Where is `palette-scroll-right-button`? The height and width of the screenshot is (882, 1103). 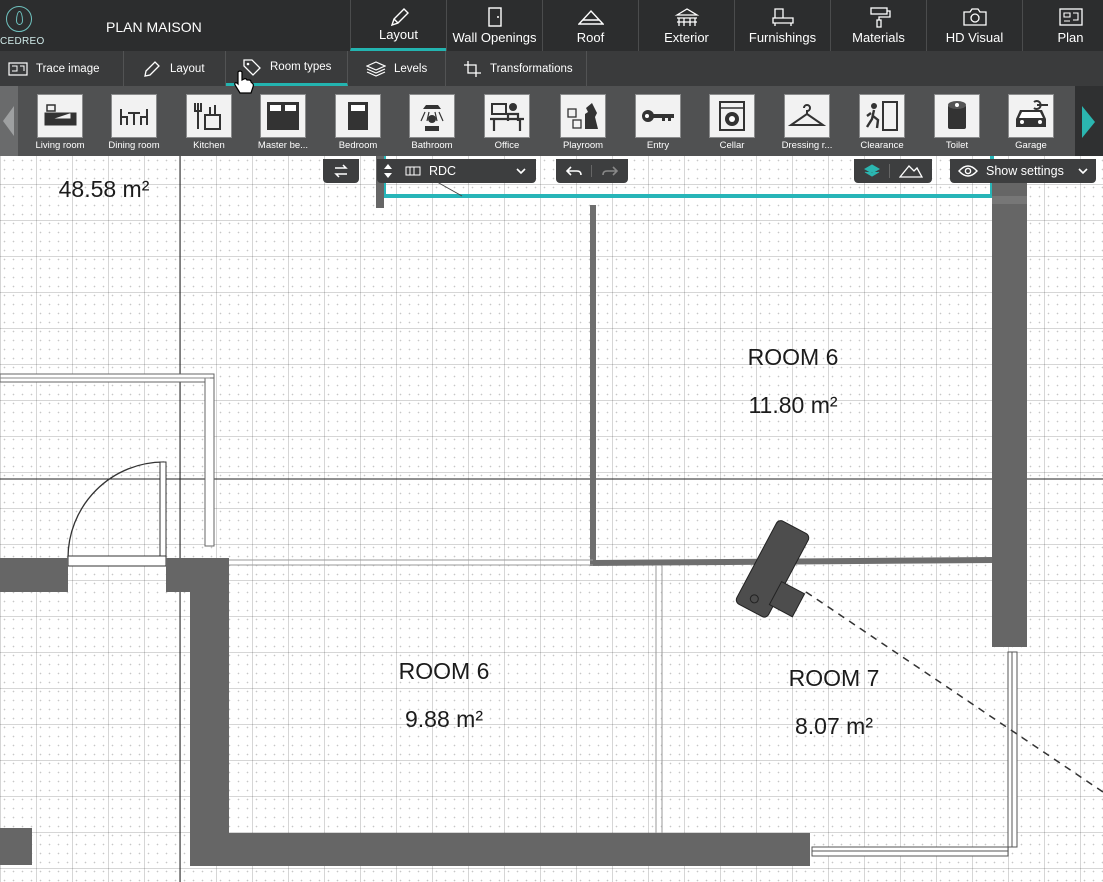 palette-scroll-right-button is located at coordinates (1089, 121).